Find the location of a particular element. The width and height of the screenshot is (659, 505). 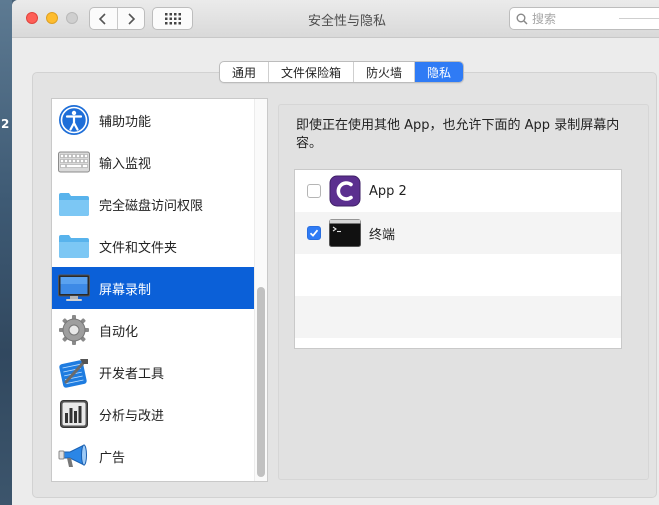

checkmark-icon is located at coordinates (314, 233).